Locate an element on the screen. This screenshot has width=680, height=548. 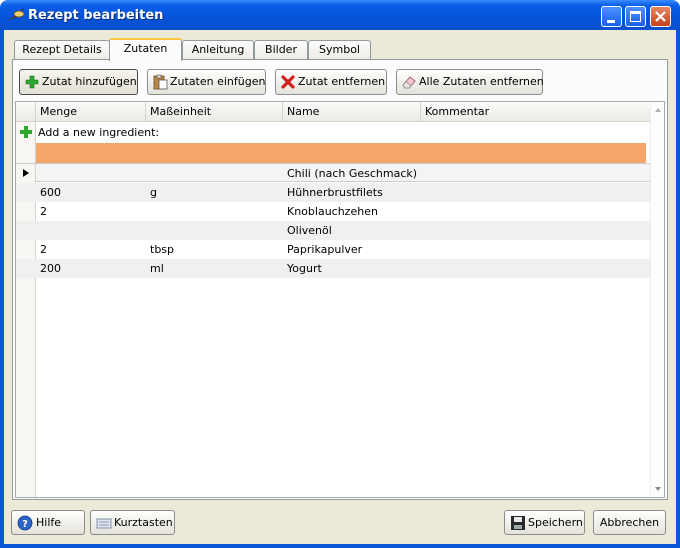
grid-header: Menge Maßeinheit Name Kommentar is located at coordinates (333, 112).